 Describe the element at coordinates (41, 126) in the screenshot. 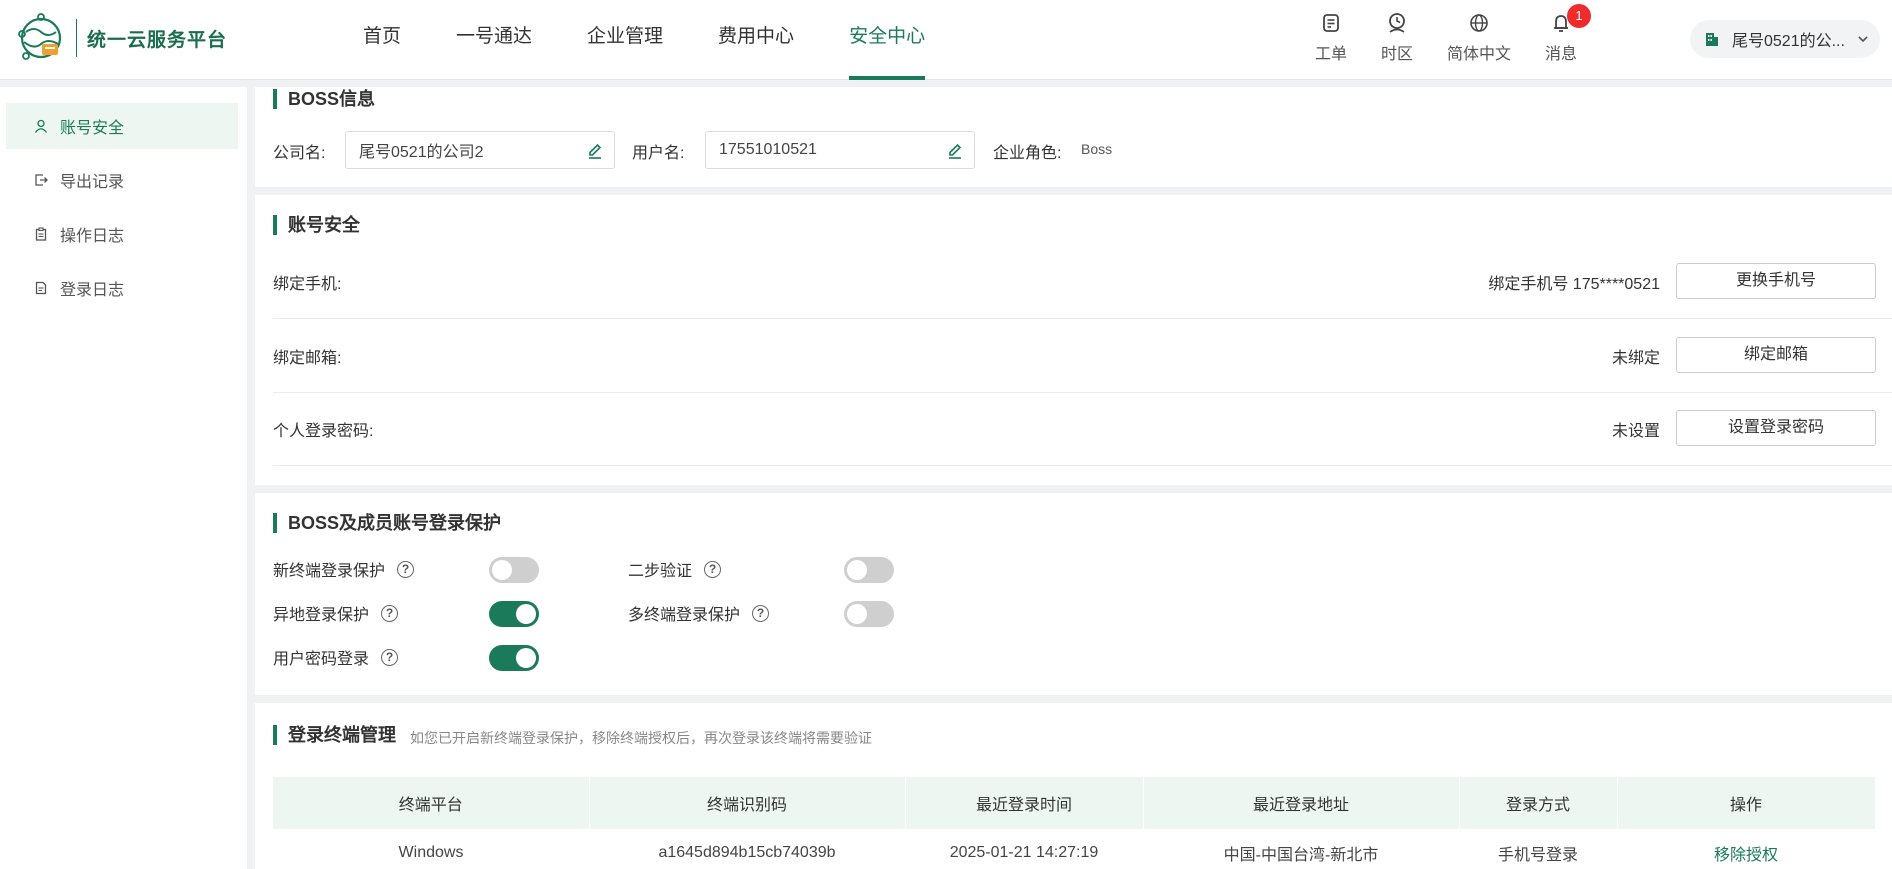

I see `user-icon` at that location.